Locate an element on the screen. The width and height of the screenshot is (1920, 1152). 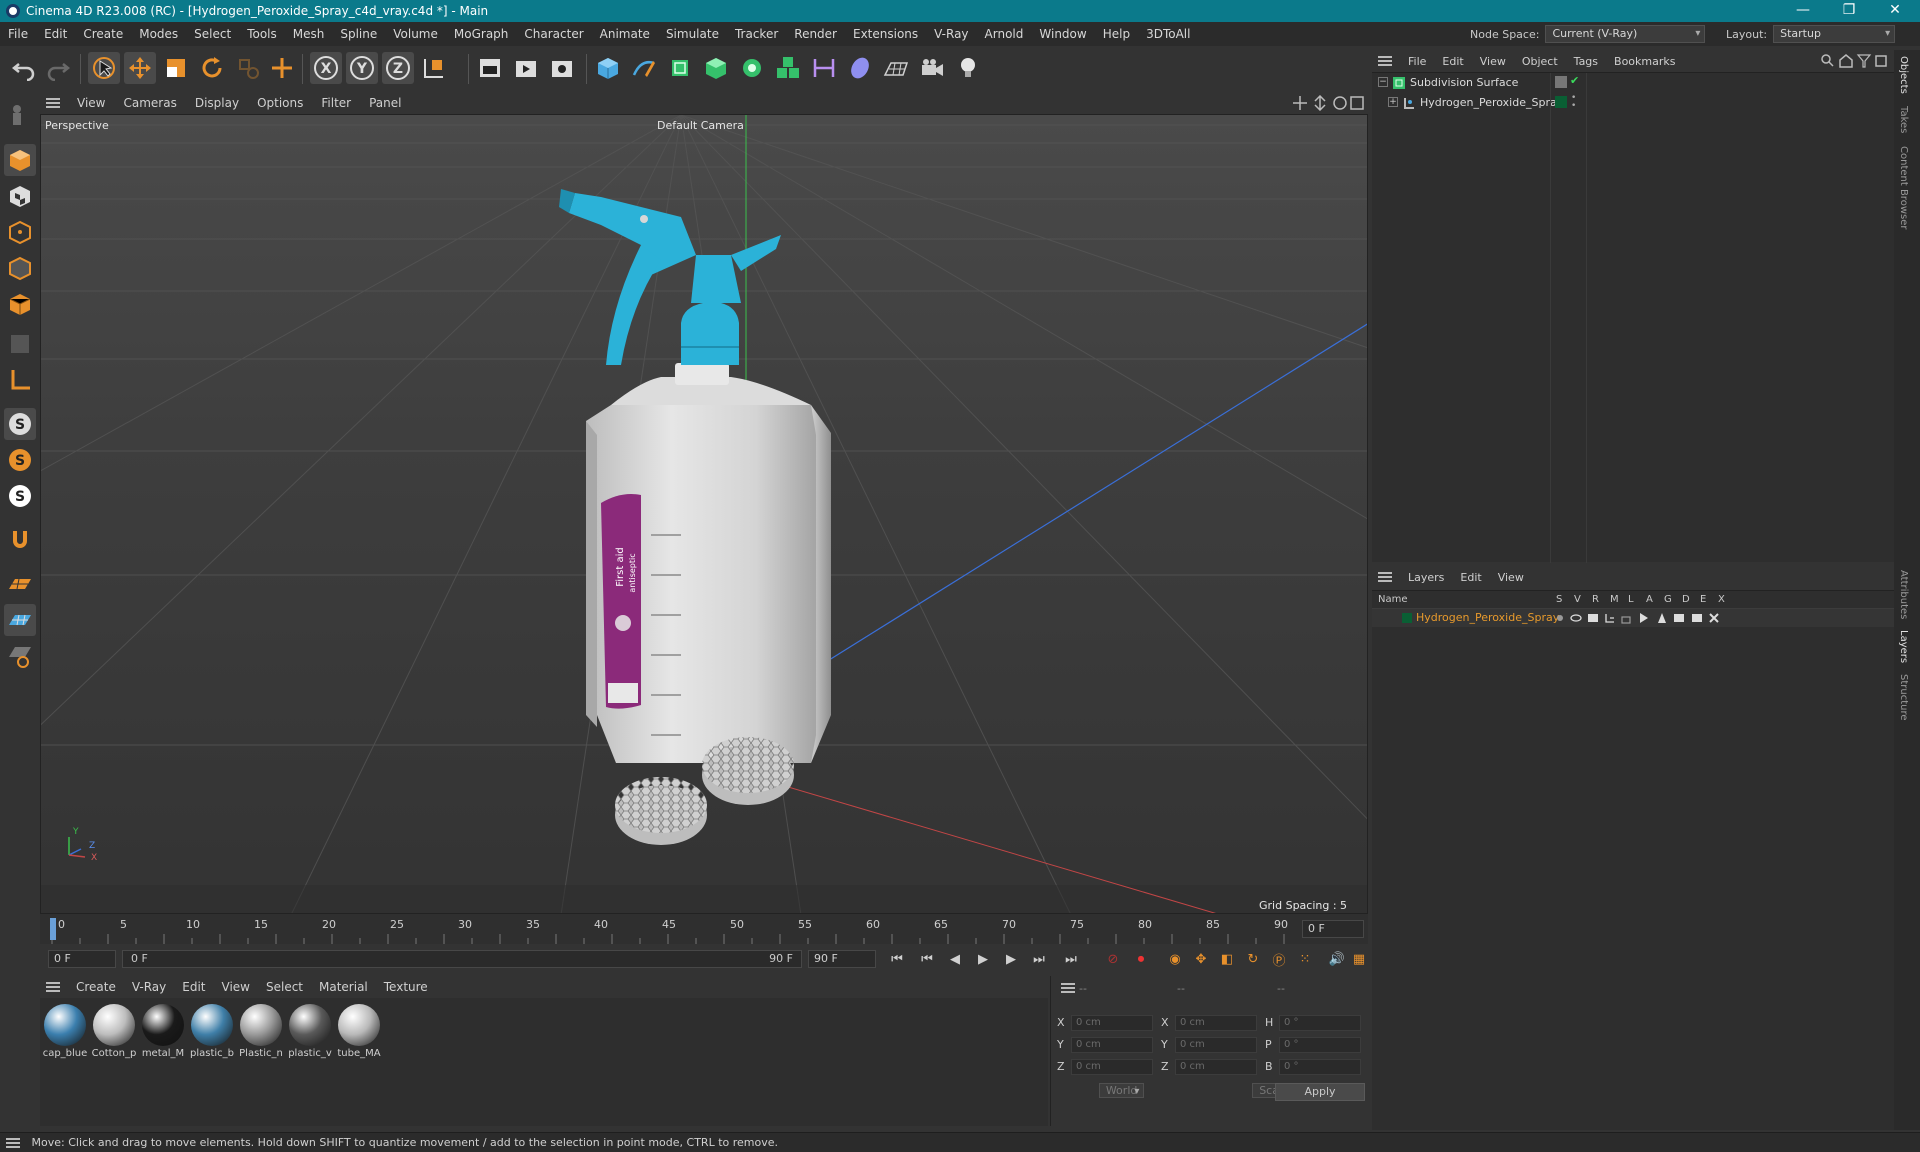
menu-render: Render is located at coordinates (815, 34).